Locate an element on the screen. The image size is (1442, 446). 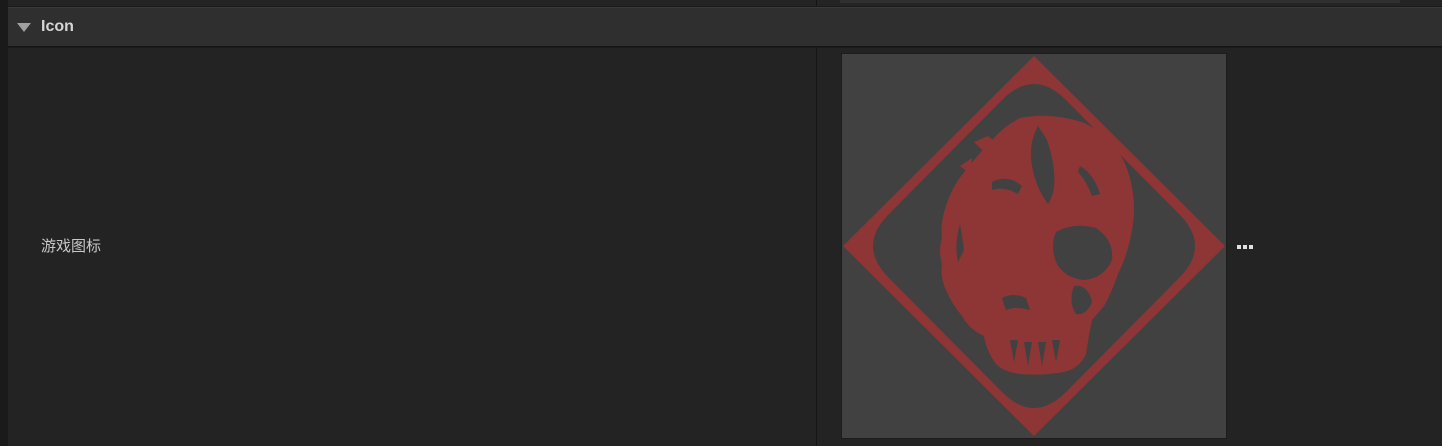
more-options-button is located at coordinates (1246, 245).